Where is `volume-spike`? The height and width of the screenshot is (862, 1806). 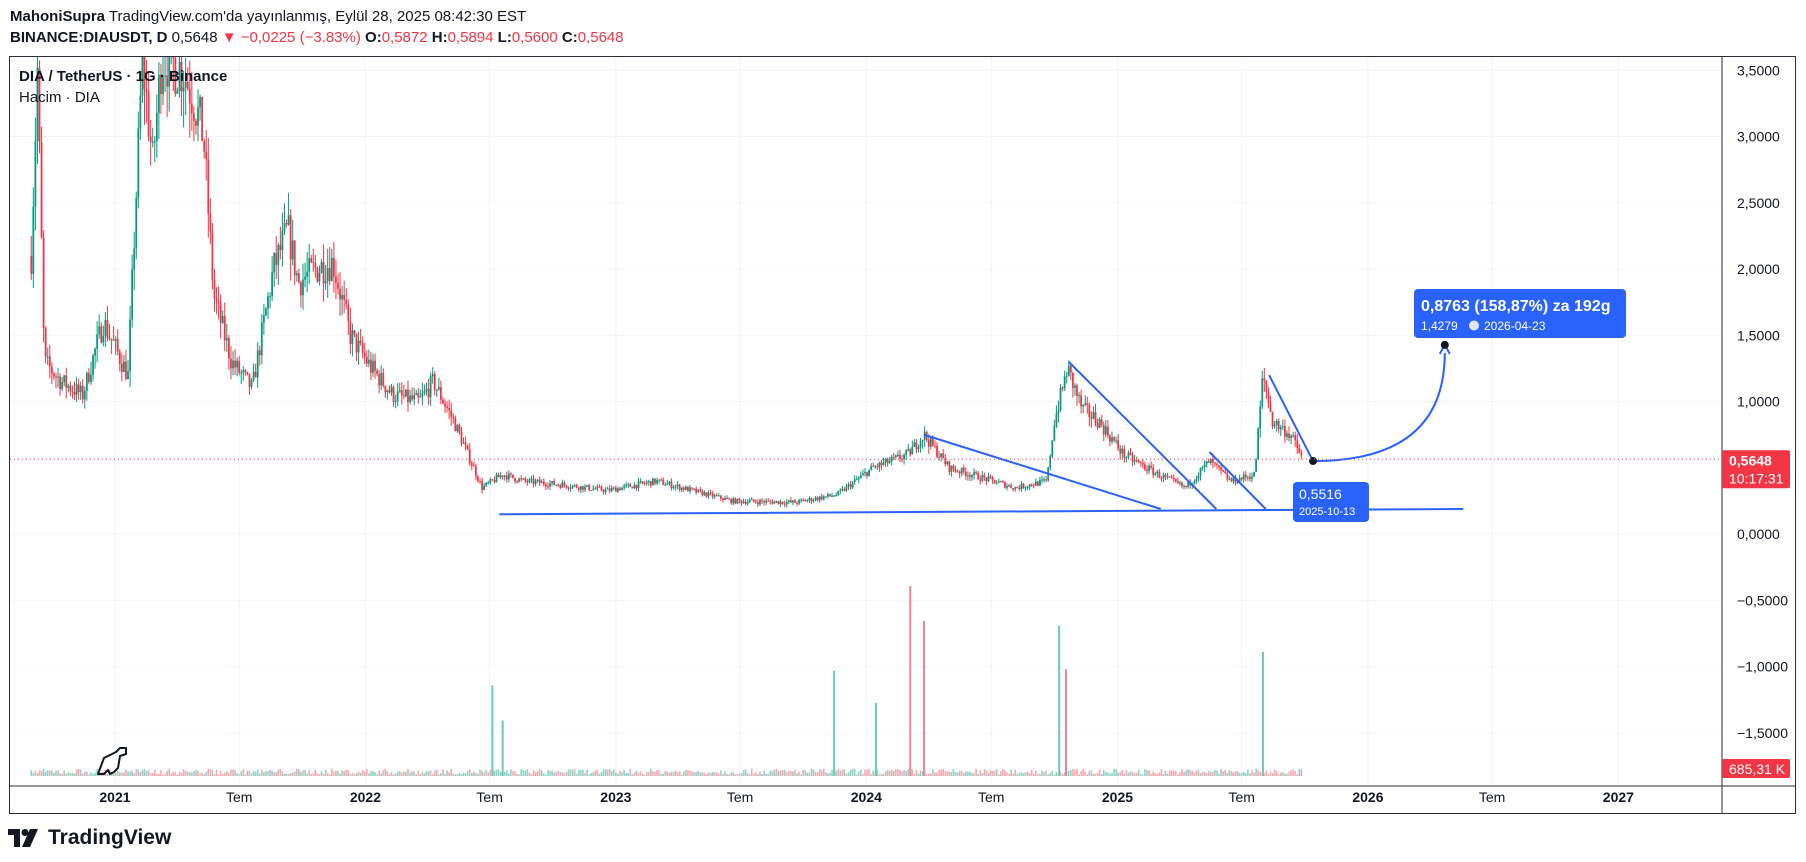 volume-spike is located at coordinates (1262, 713).